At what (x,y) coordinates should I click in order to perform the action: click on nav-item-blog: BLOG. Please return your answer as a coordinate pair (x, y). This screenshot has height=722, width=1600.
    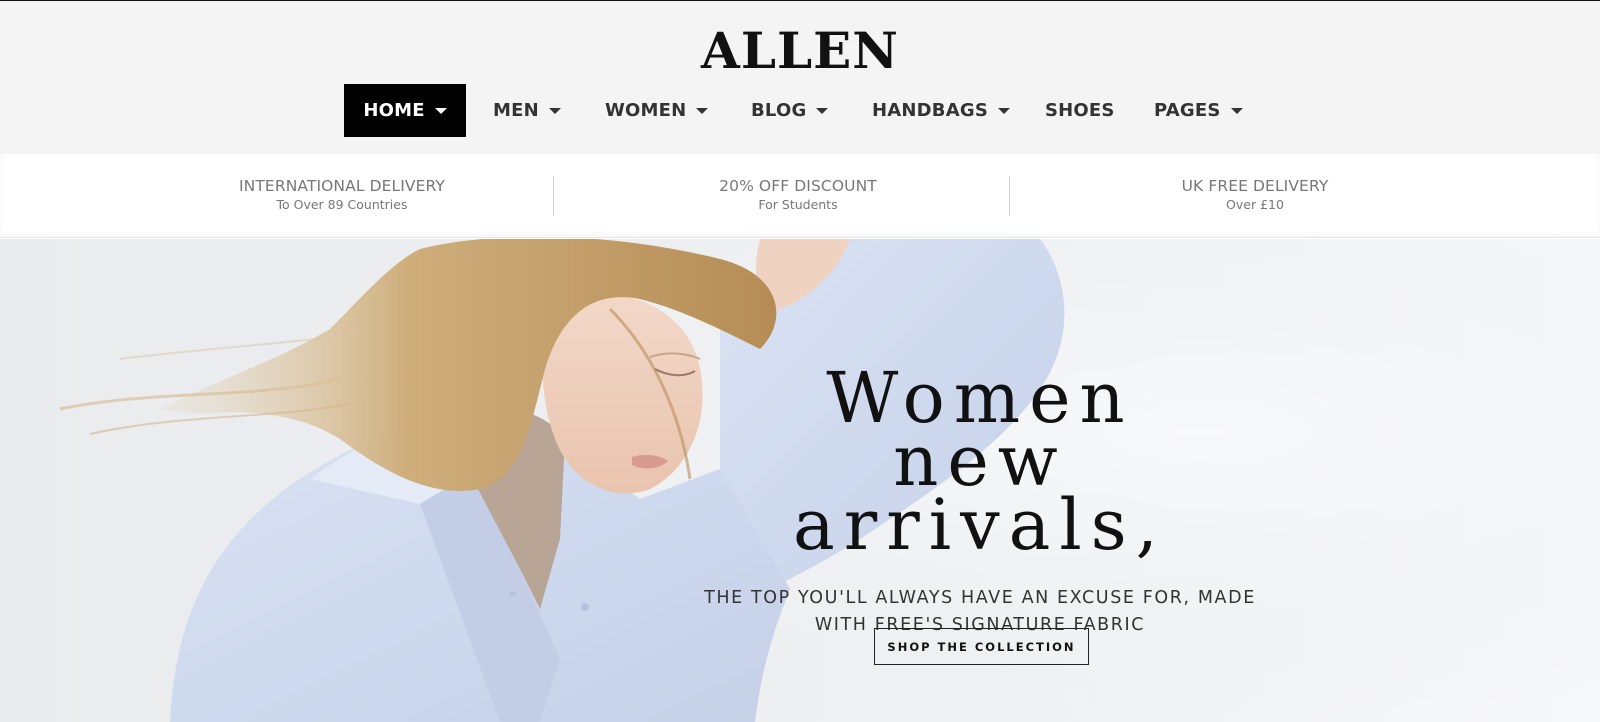
    Looking at the image, I should click on (790, 110).